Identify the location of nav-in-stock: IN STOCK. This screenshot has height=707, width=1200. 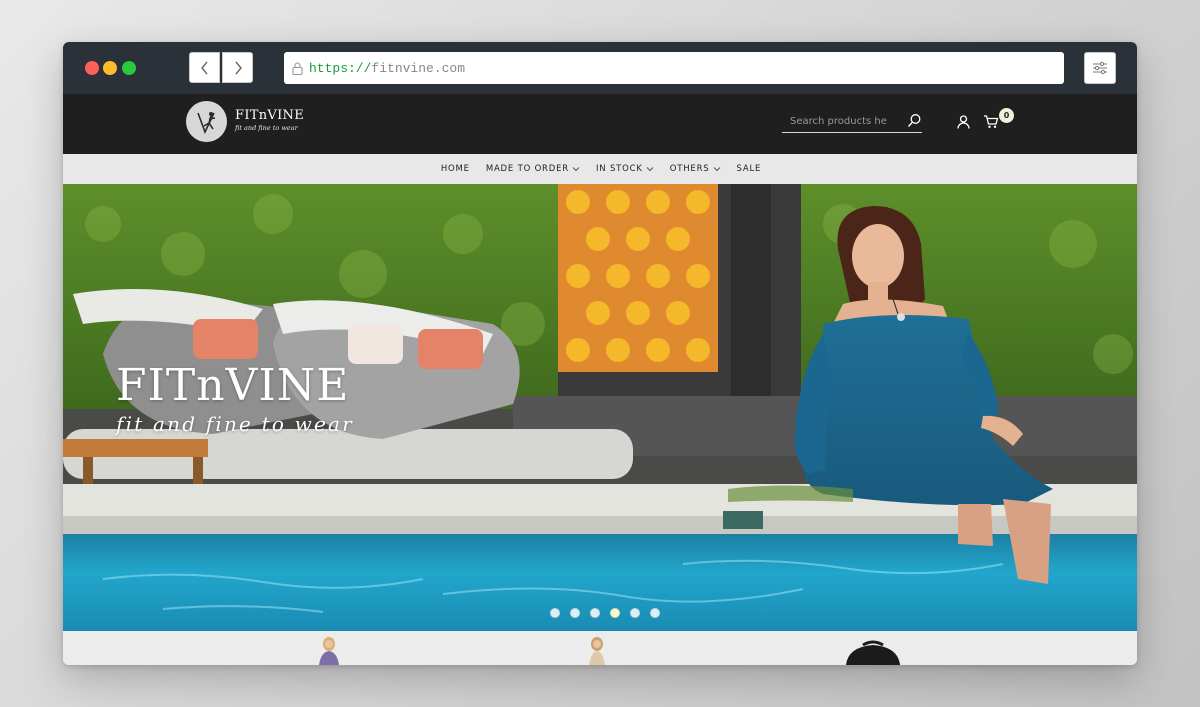
(624, 169).